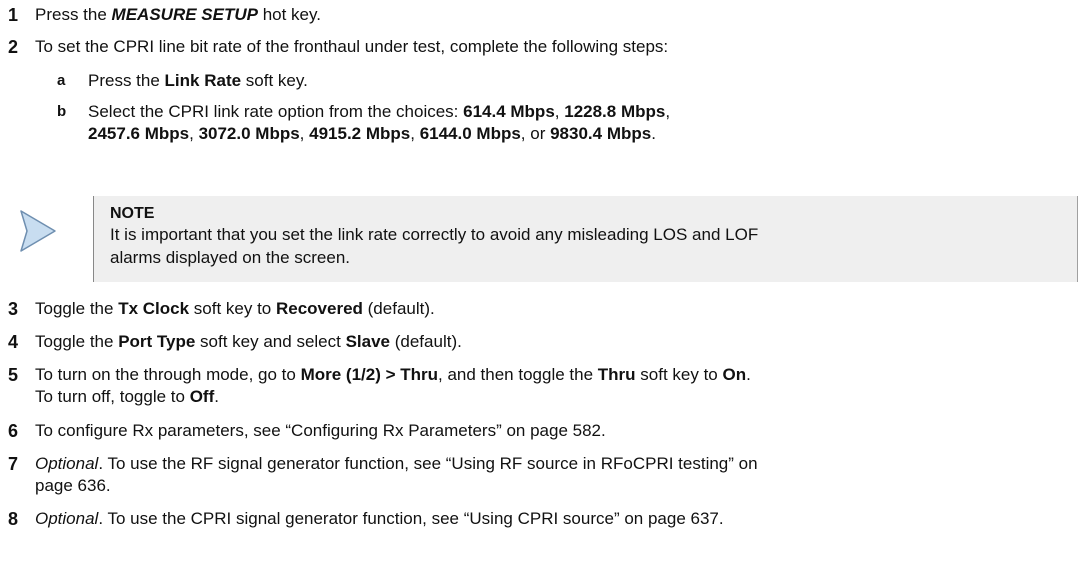 This screenshot has height=567, width=1081. I want to click on step-number: 1, so click(13, 15).